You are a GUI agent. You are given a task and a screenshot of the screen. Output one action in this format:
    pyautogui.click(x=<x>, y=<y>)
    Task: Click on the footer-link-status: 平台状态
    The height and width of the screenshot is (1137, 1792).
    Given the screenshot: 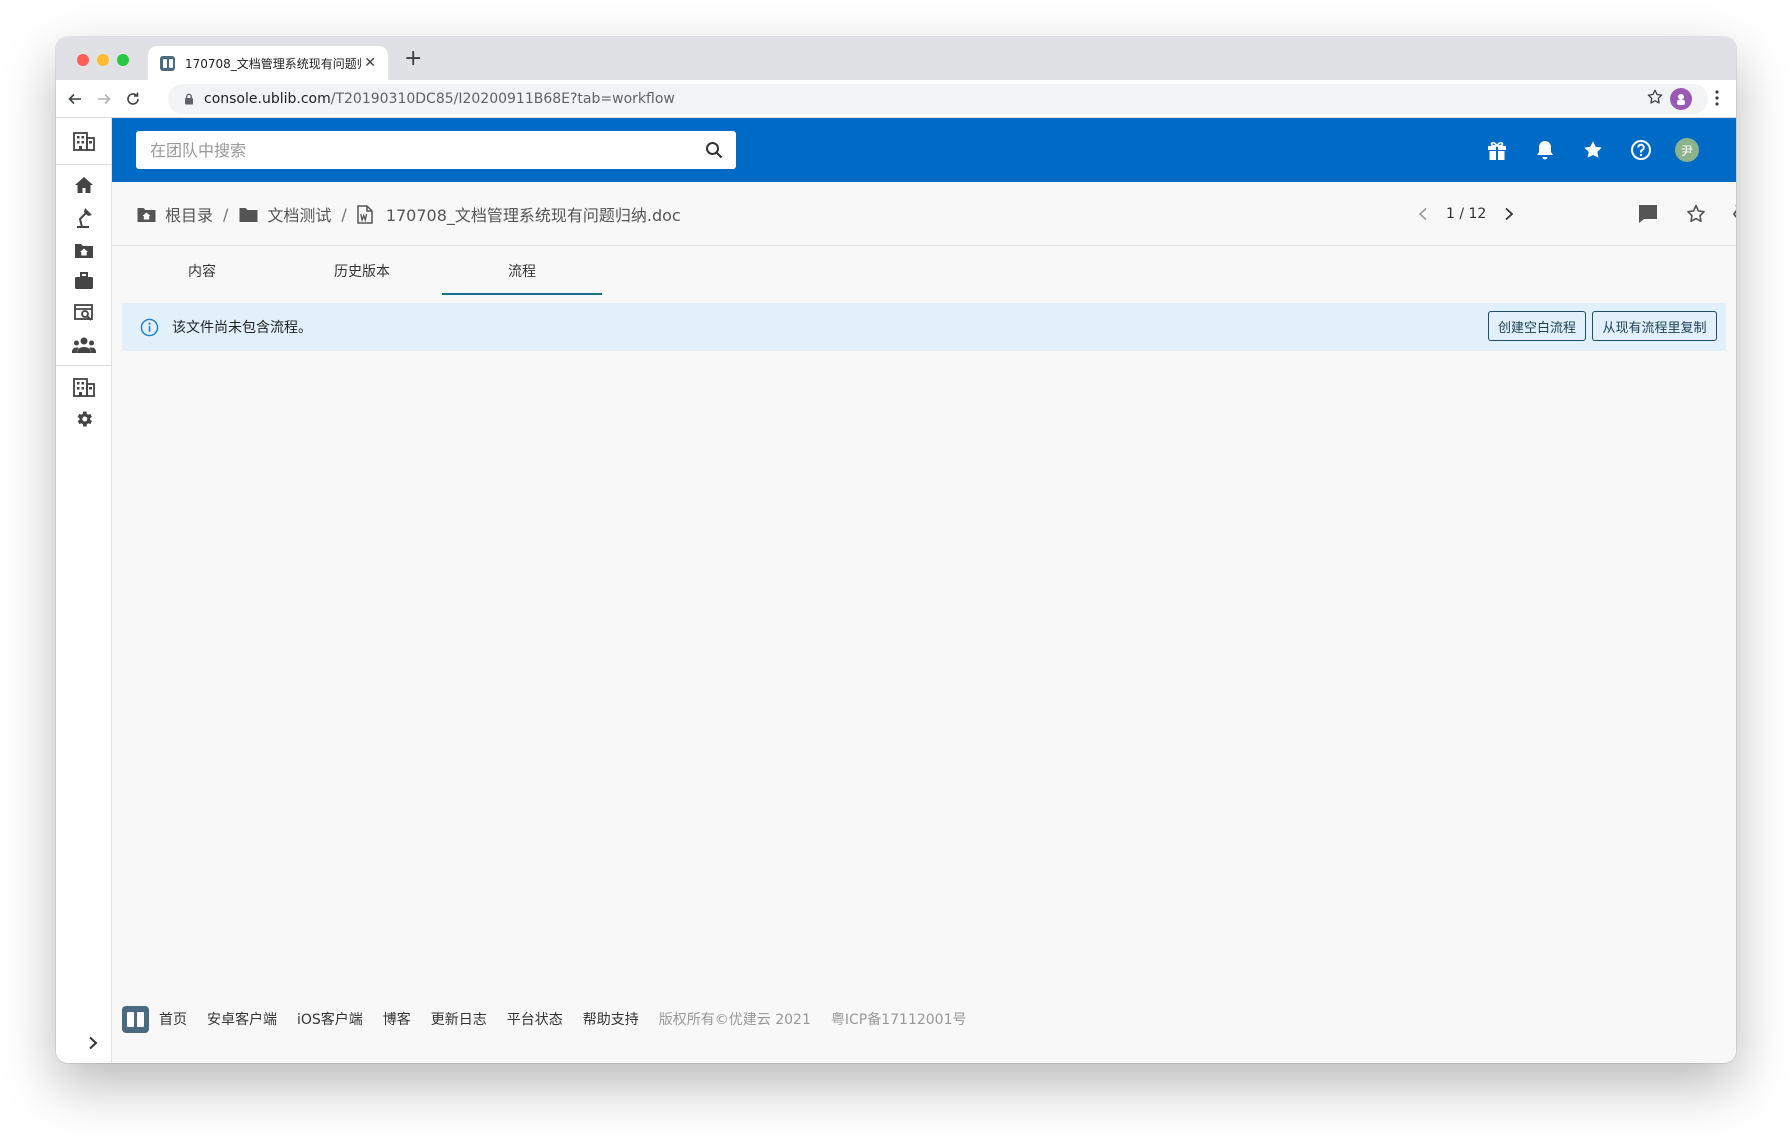 What is the action you would take?
    pyautogui.click(x=535, y=1019)
    